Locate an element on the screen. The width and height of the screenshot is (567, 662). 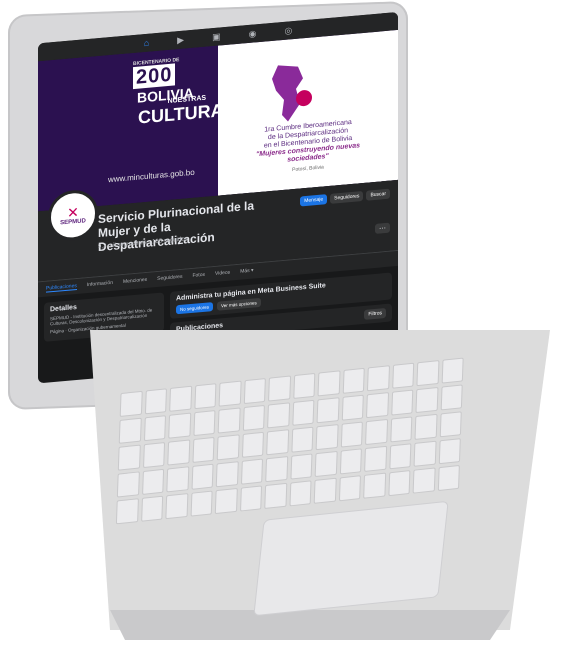
filter-button: Filtros is located at coordinates (375, 313).